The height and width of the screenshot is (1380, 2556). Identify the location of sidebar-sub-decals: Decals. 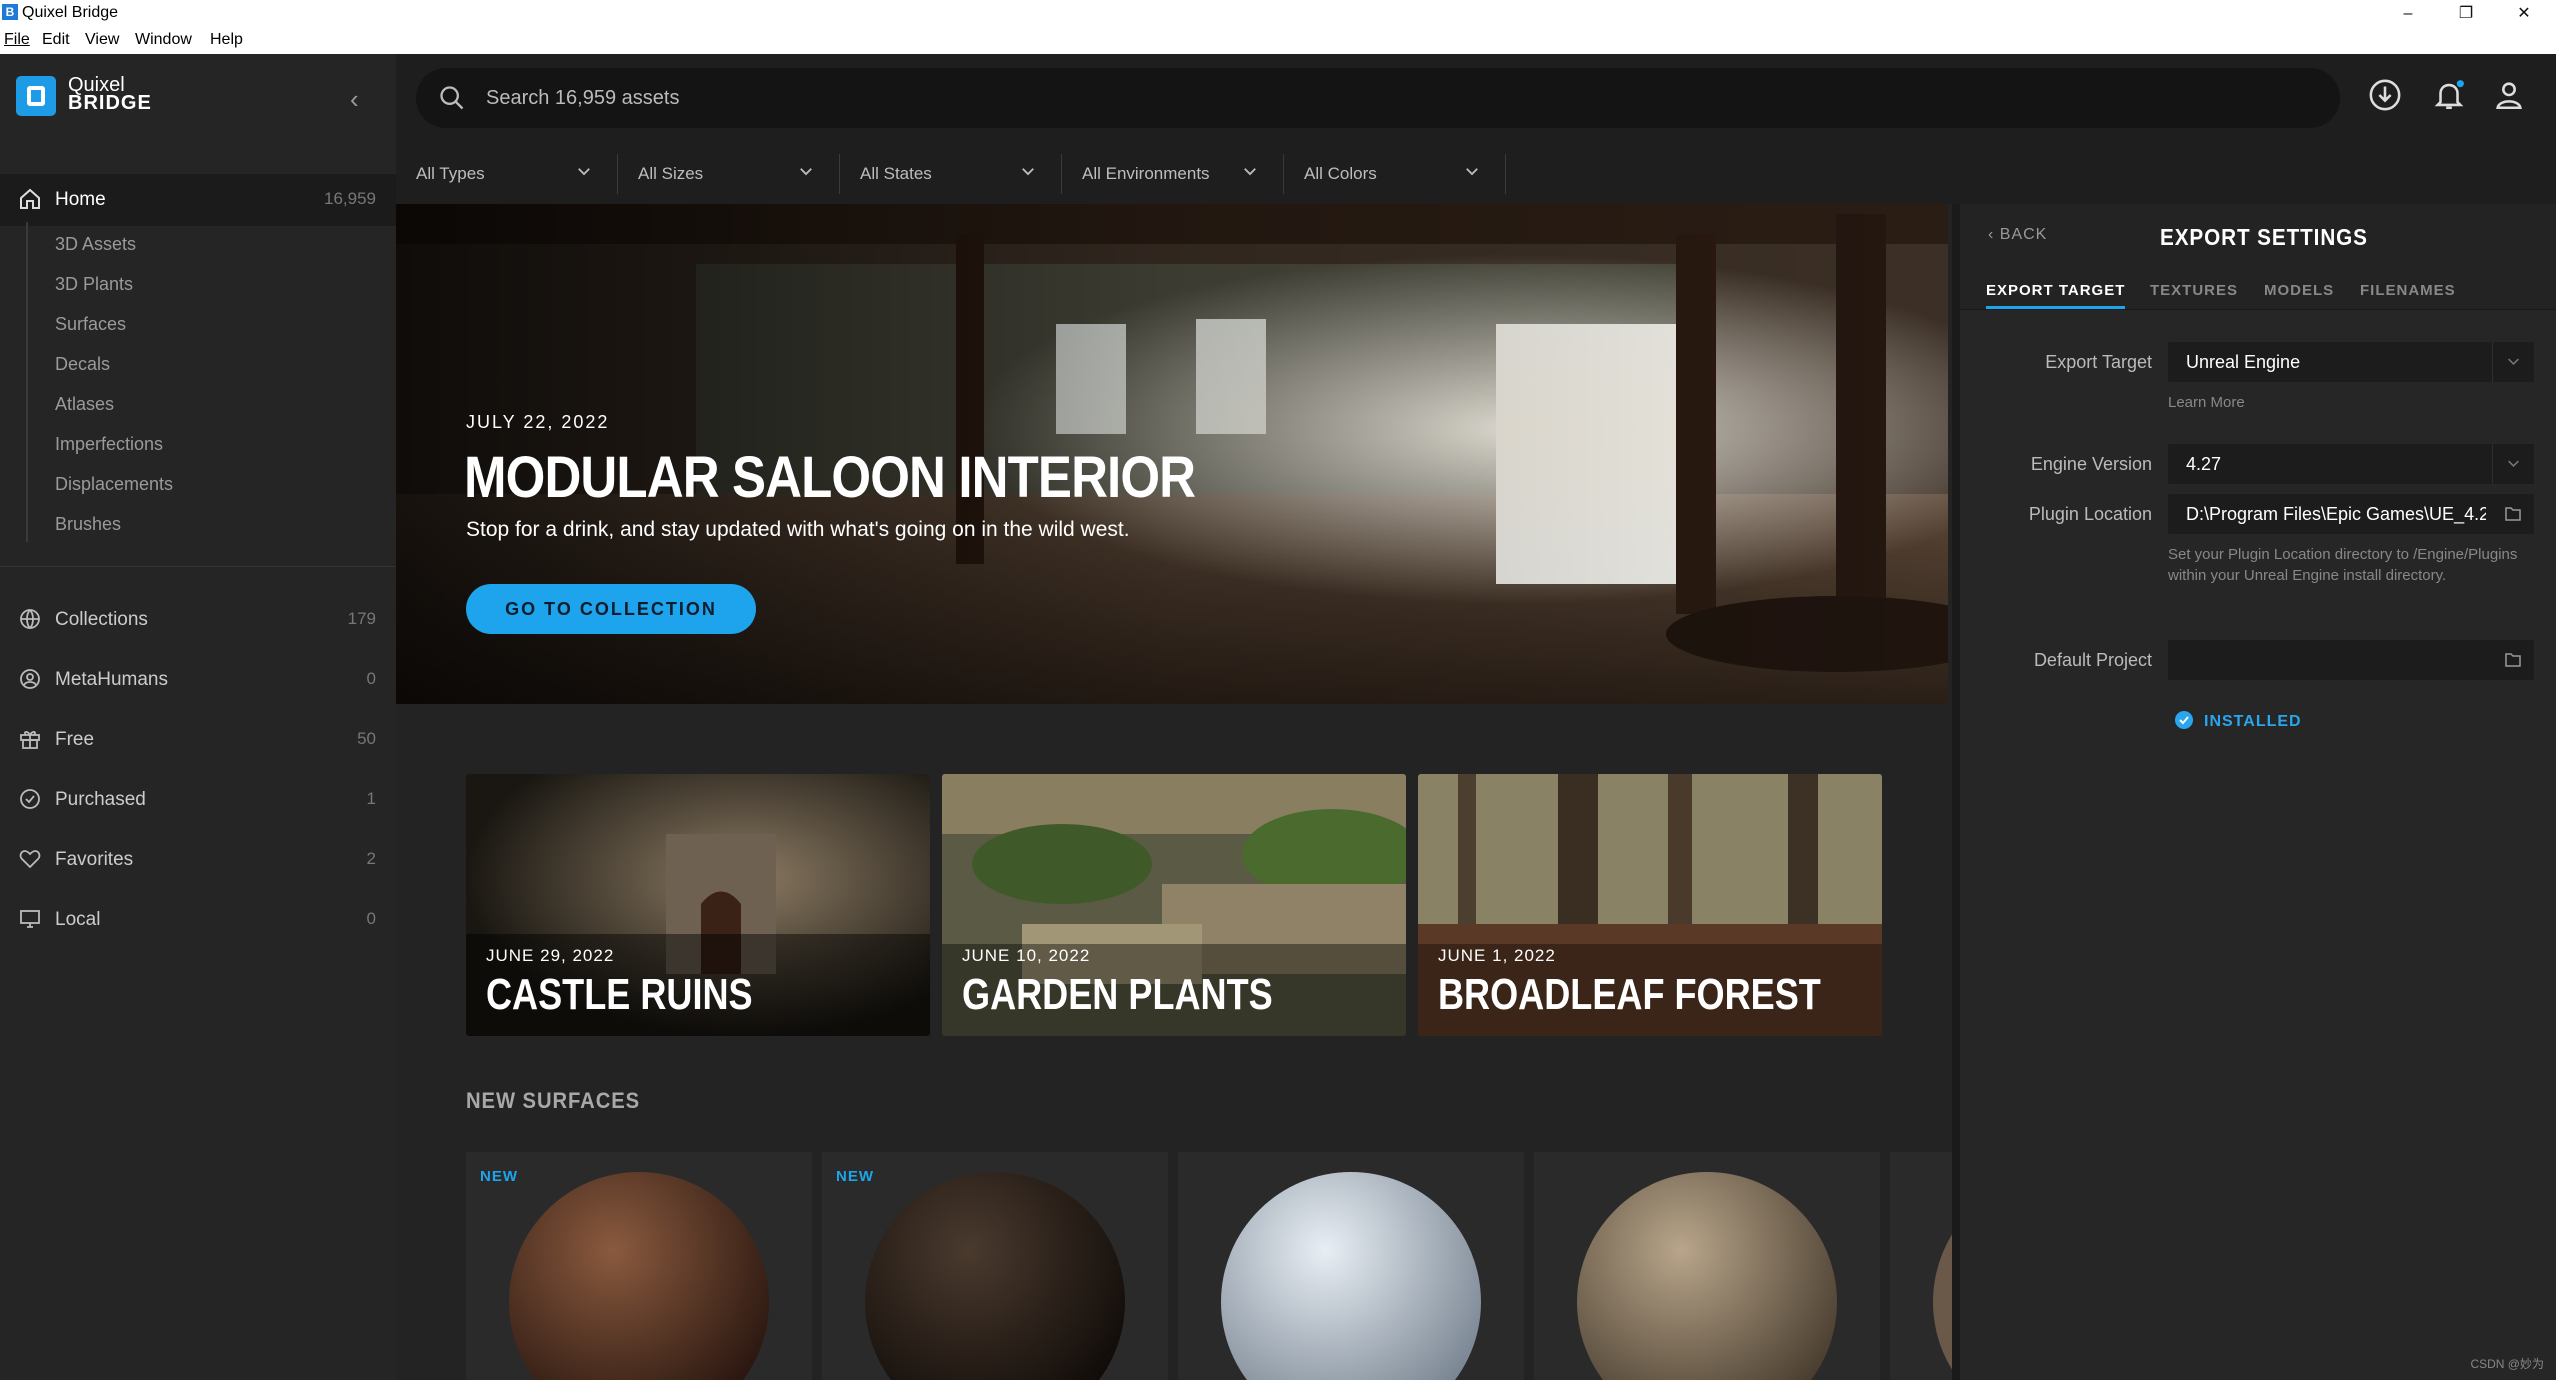
(82, 364).